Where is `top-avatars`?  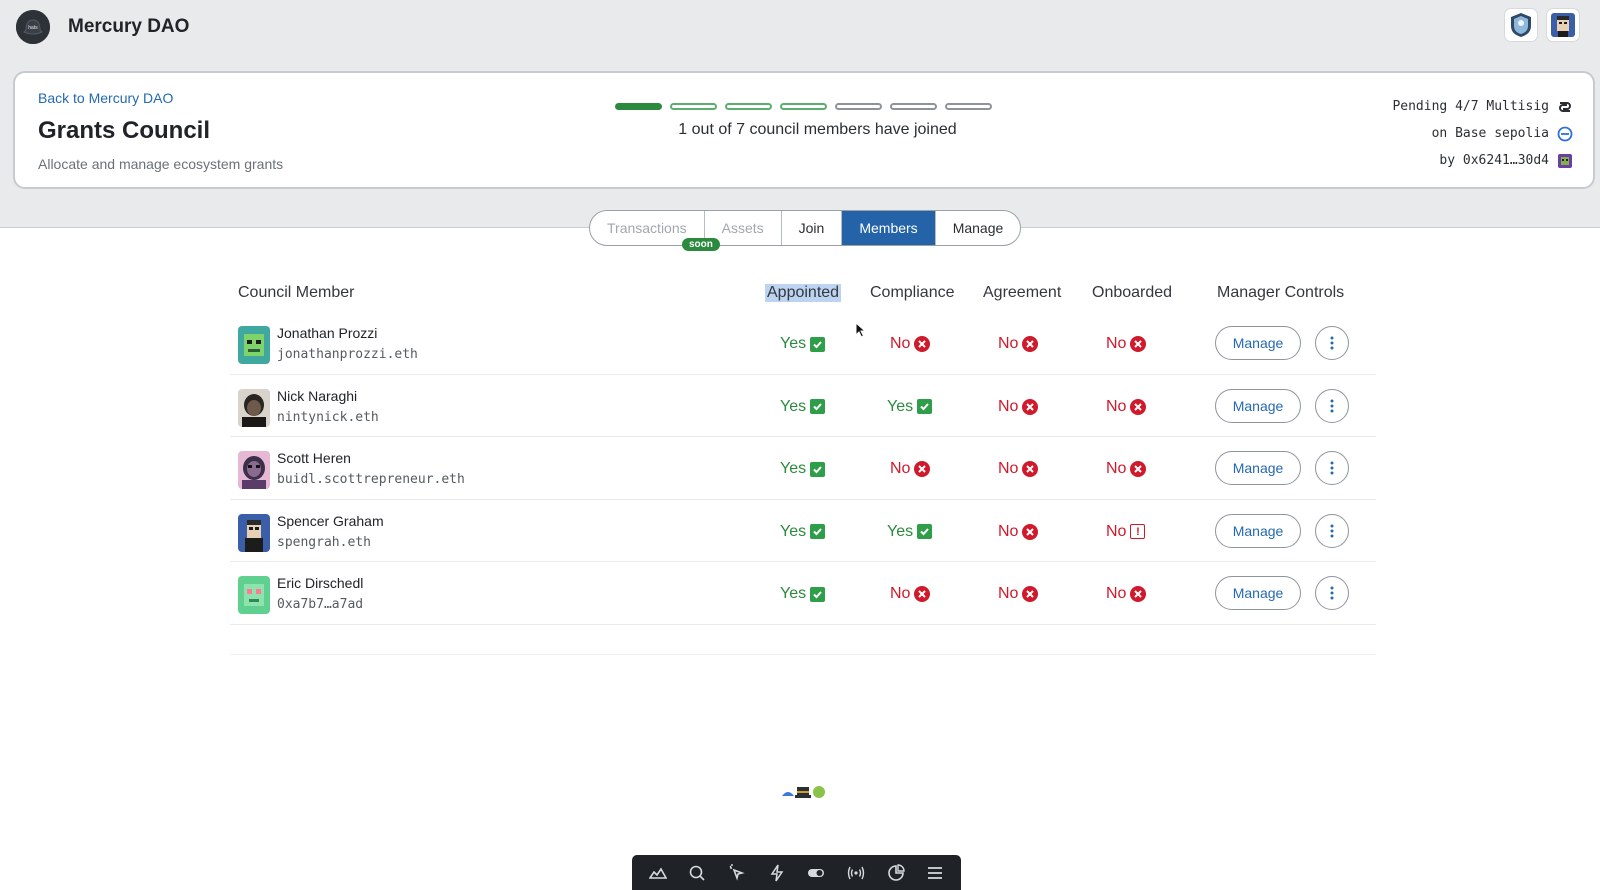 top-avatars is located at coordinates (1542, 25).